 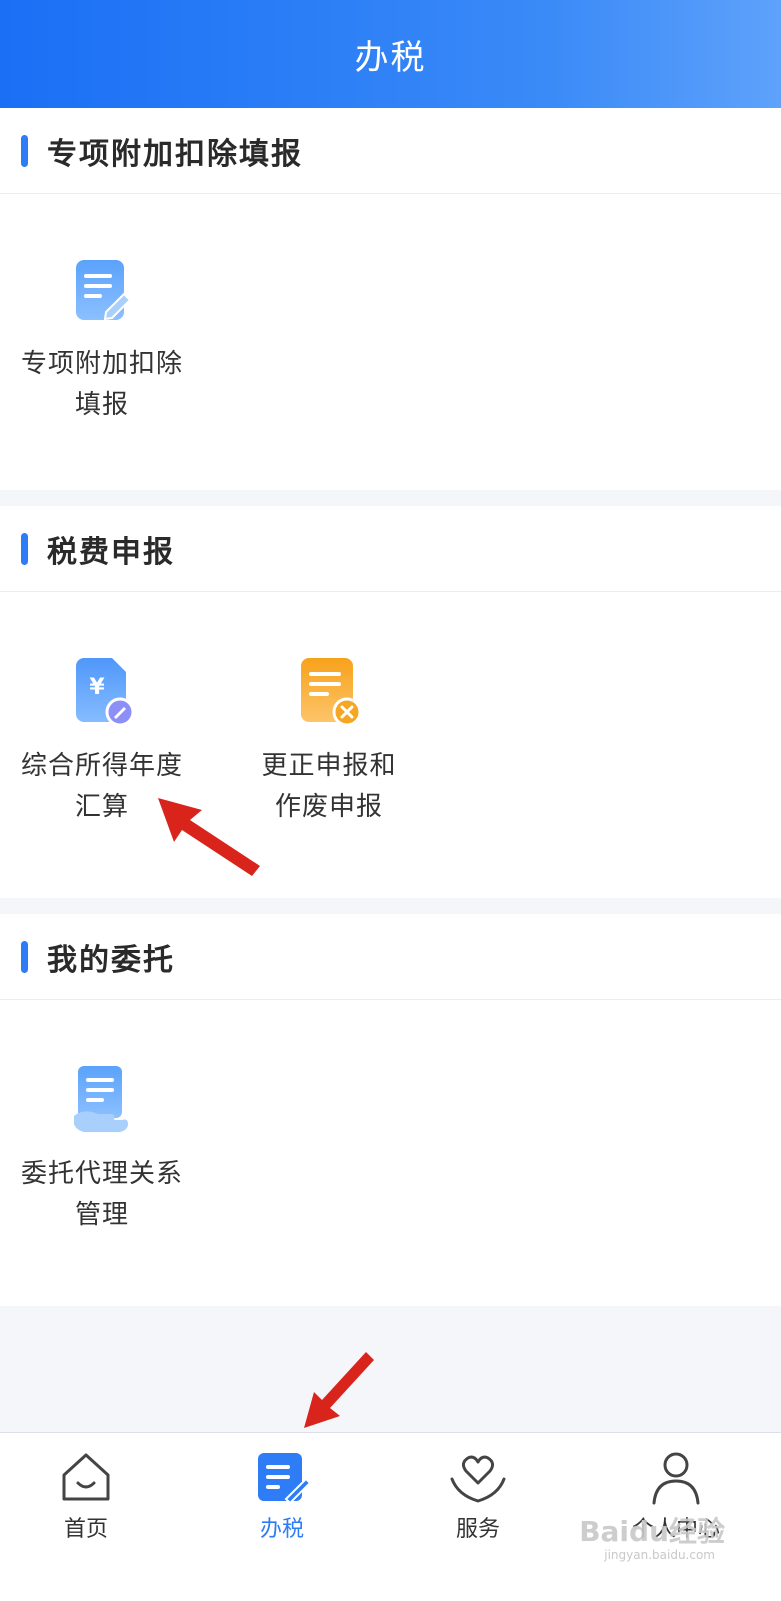 I want to click on tile-label-line1: 综合所得年度, so click(x=101, y=766).